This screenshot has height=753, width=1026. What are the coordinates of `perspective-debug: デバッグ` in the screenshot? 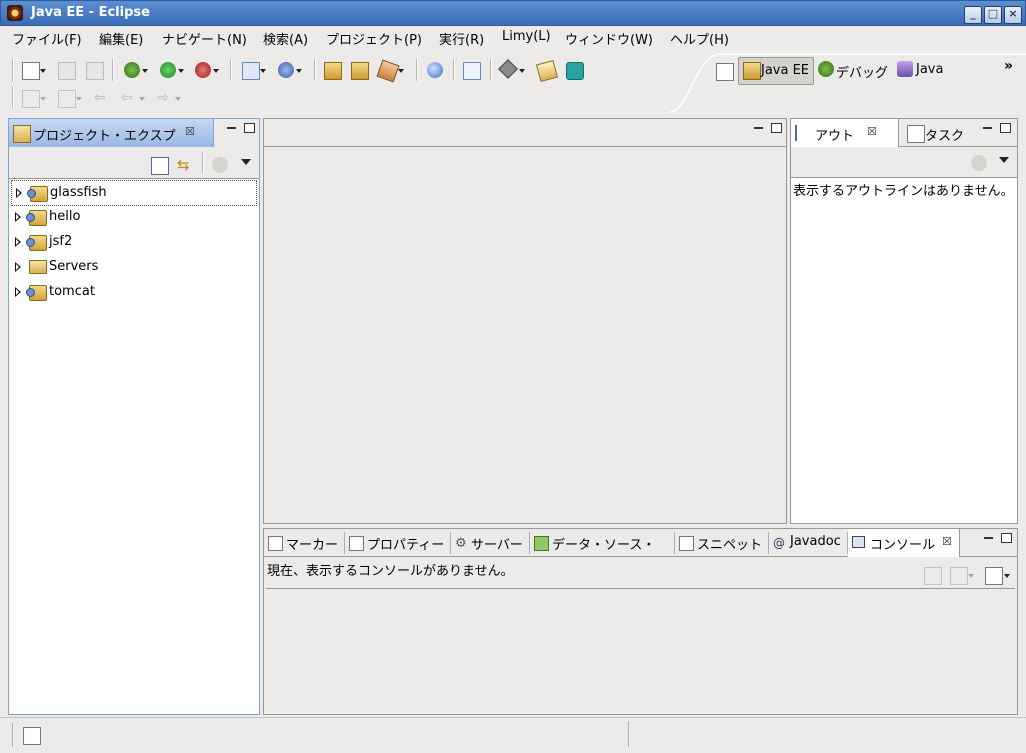 It's located at (855, 70).